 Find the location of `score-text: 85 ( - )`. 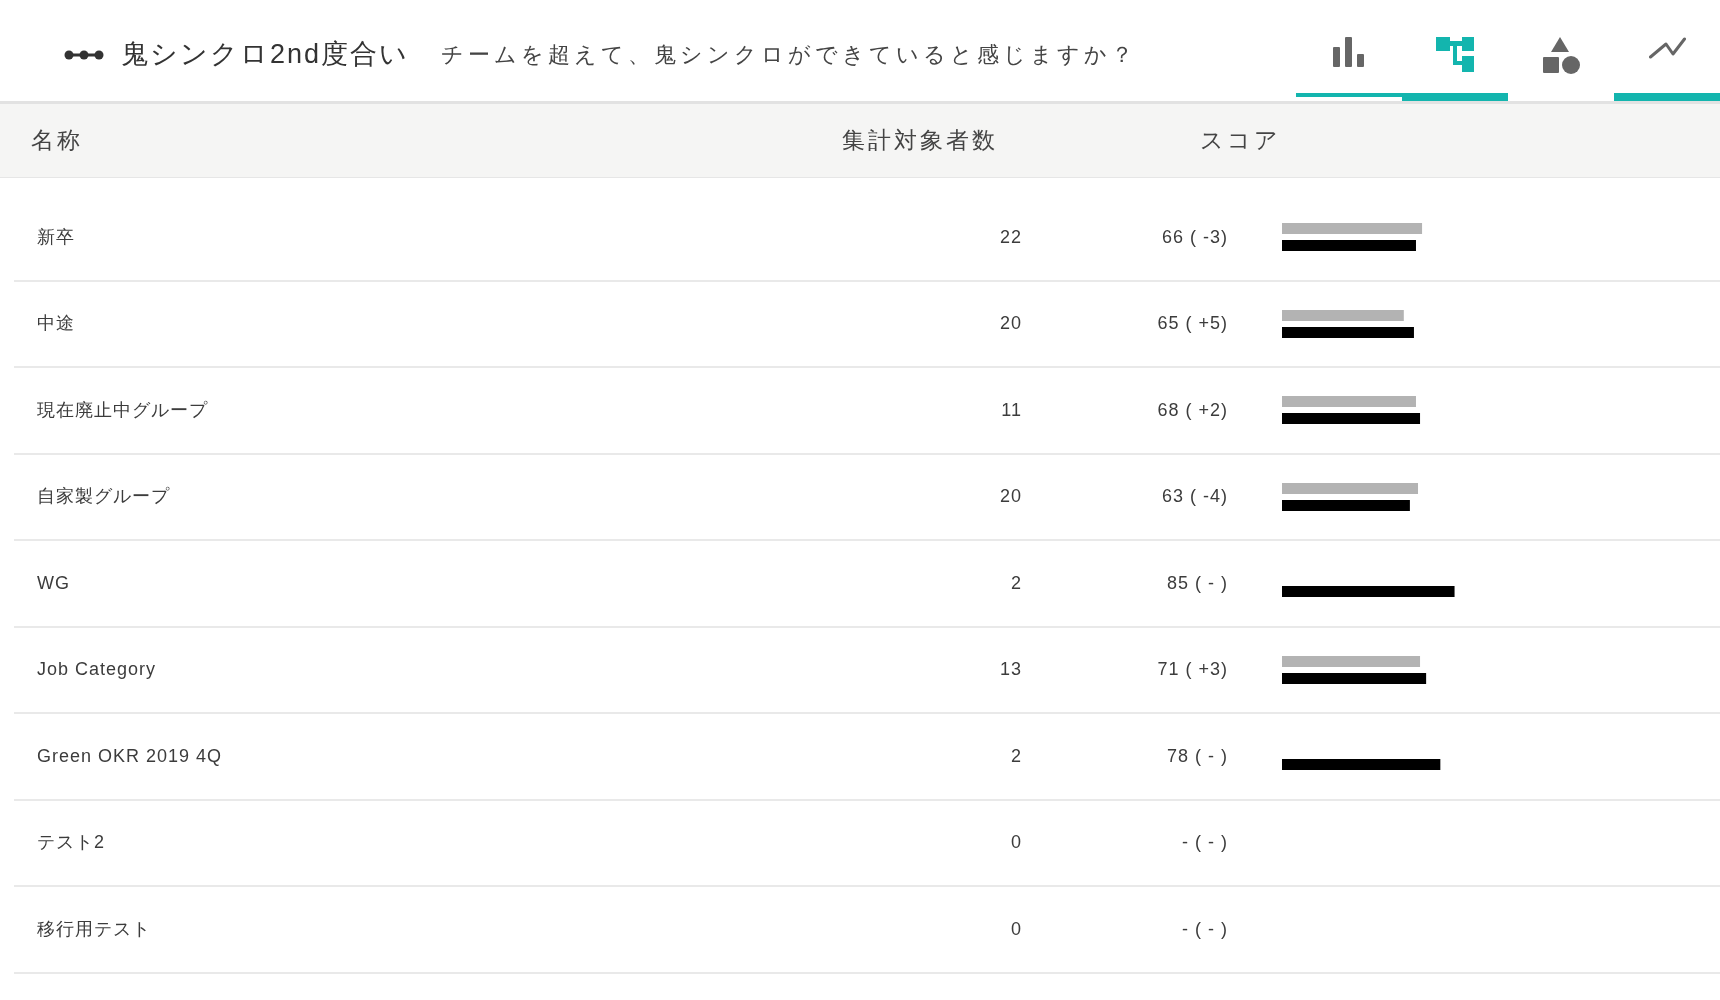

score-text: 85 ( - ) is located at coordinates (1197, 583).